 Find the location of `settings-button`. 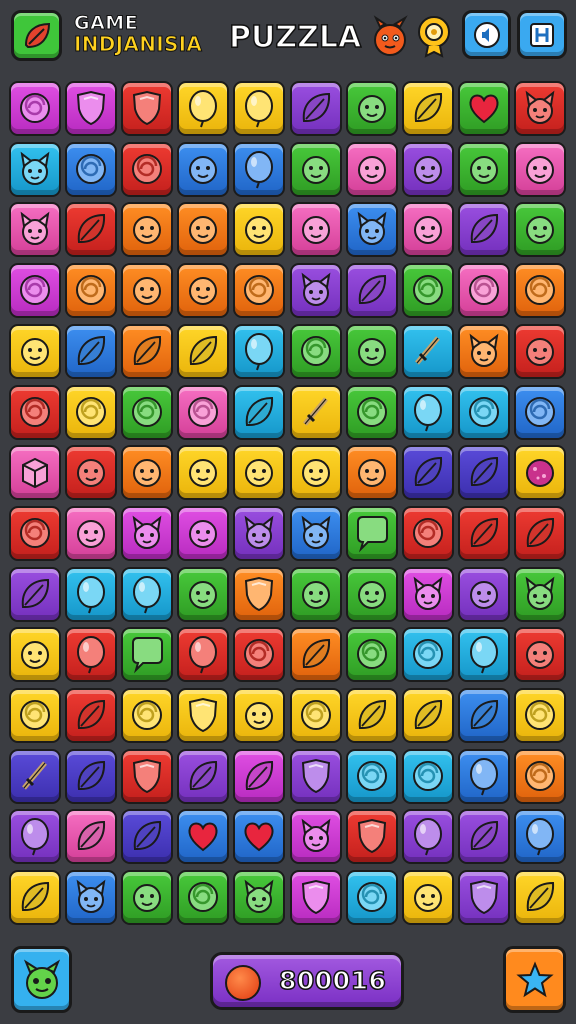

settings-button is located at coordinates (542, 34).